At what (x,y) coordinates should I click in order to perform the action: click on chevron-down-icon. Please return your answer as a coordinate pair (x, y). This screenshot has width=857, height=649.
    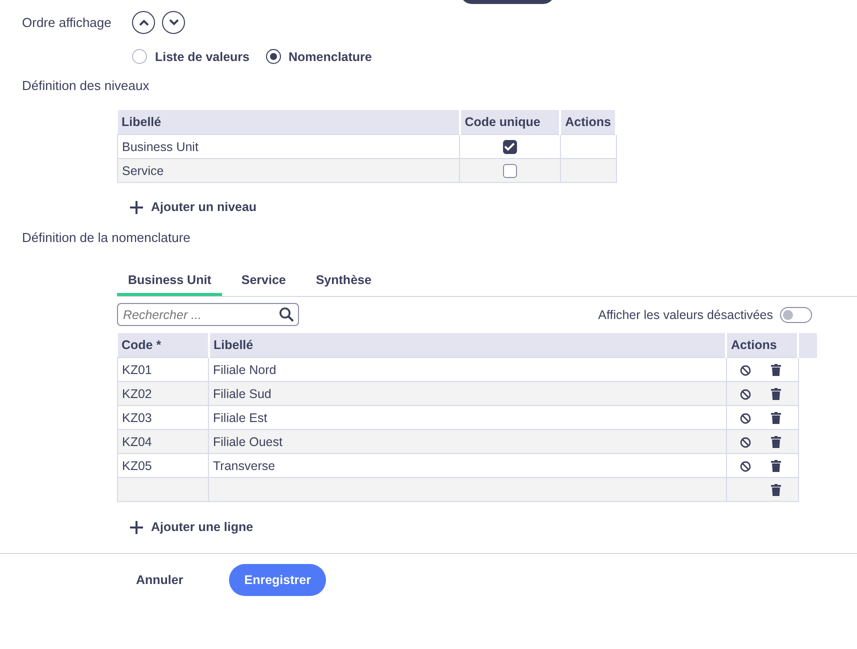
    Looking at the image, I should click on (173, 22).